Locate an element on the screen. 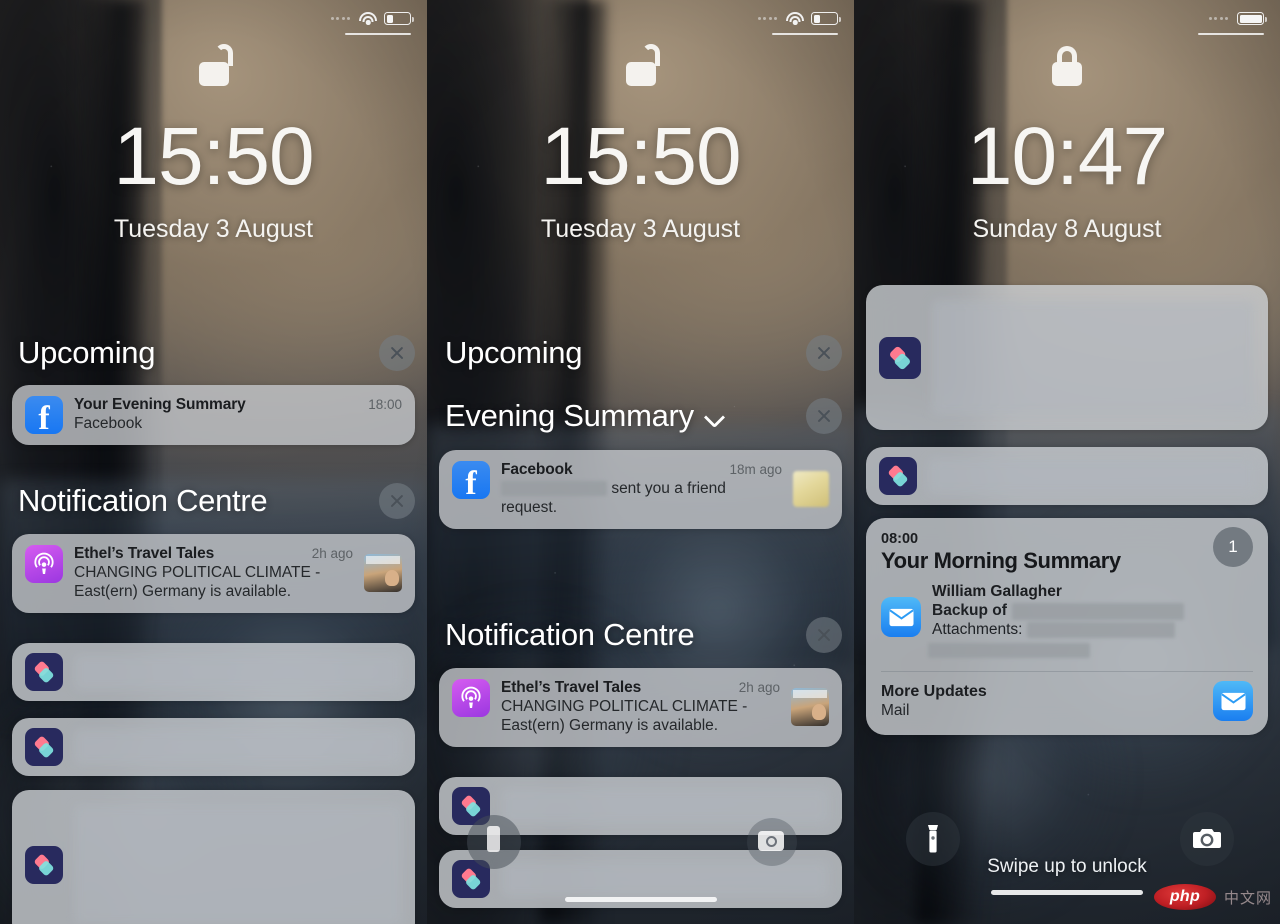  summary-sender: William Gallagher is located at coordinates (997, 591).